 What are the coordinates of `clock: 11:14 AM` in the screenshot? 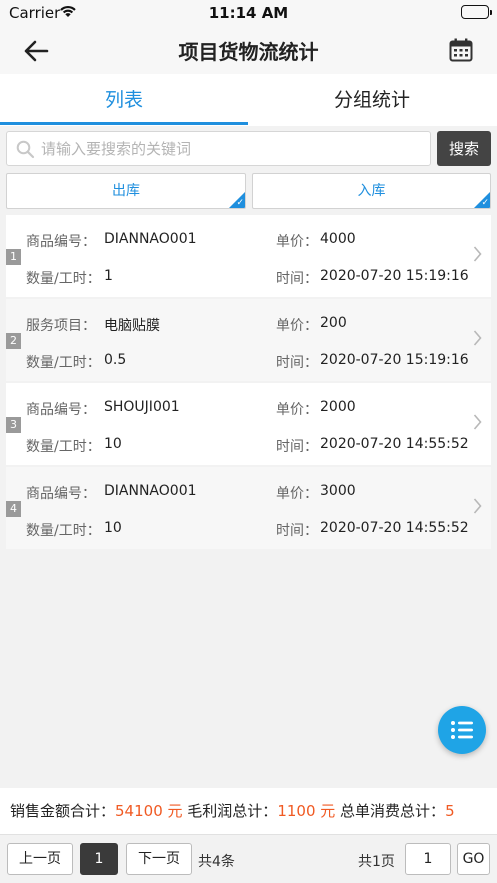 It's located at (248, 13).